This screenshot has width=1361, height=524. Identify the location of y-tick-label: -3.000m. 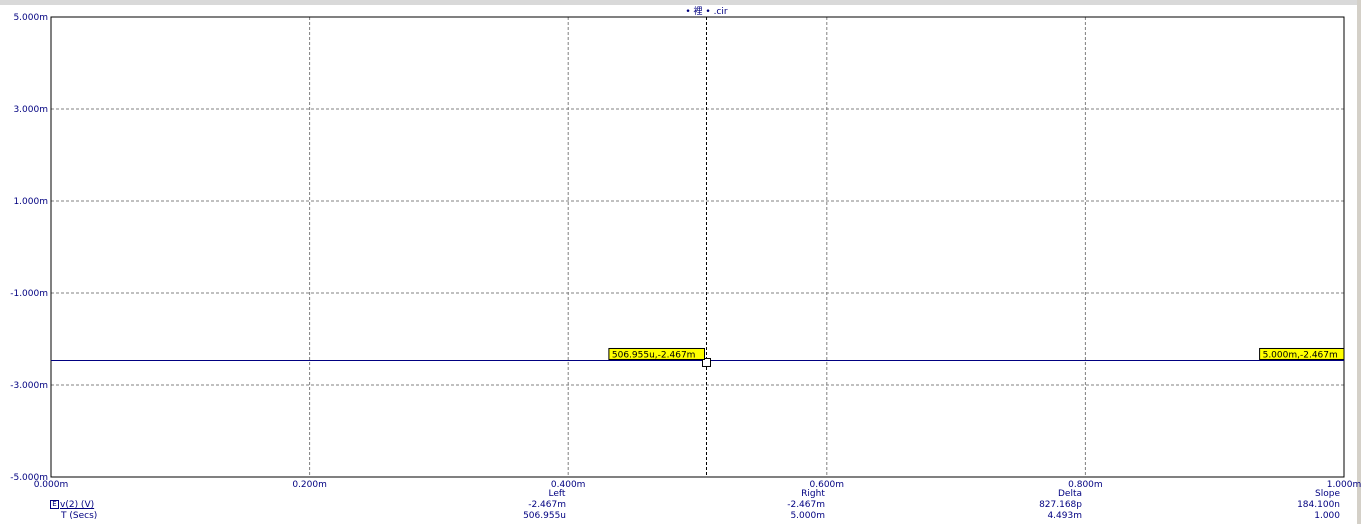
(29, 386).